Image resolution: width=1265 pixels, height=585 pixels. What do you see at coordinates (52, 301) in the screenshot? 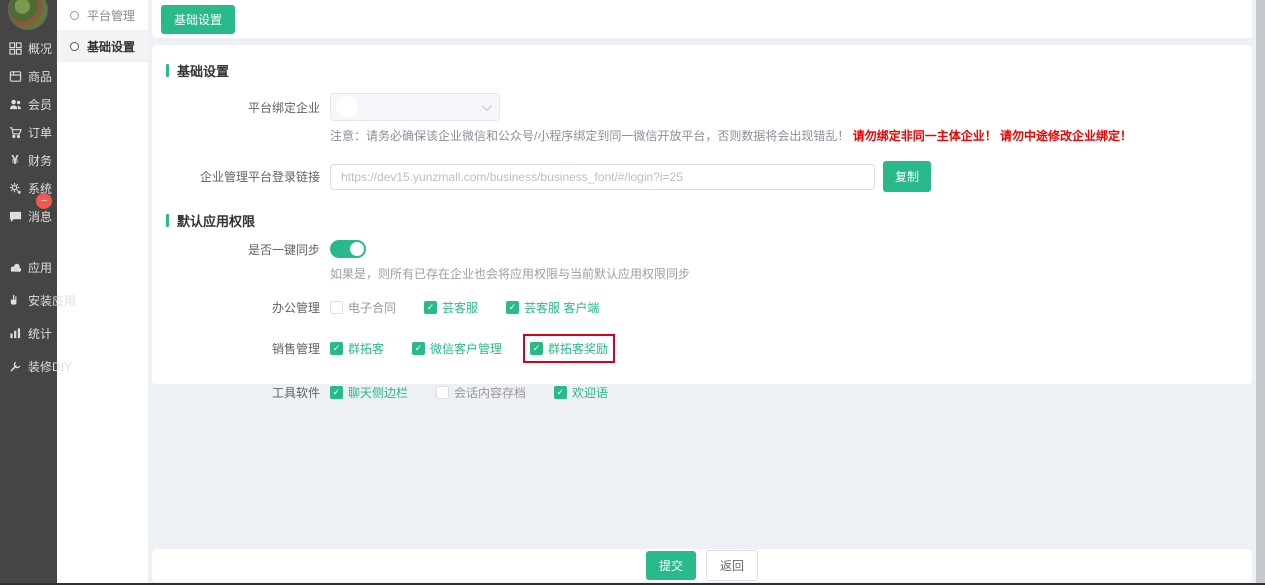
I see `sidebar-item-label: 安装应用` at bounding box center [52, 301].